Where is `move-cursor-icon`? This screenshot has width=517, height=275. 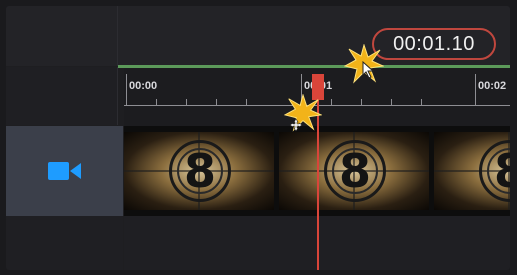
move-cursor-icon is located at coordinates (296, 125).